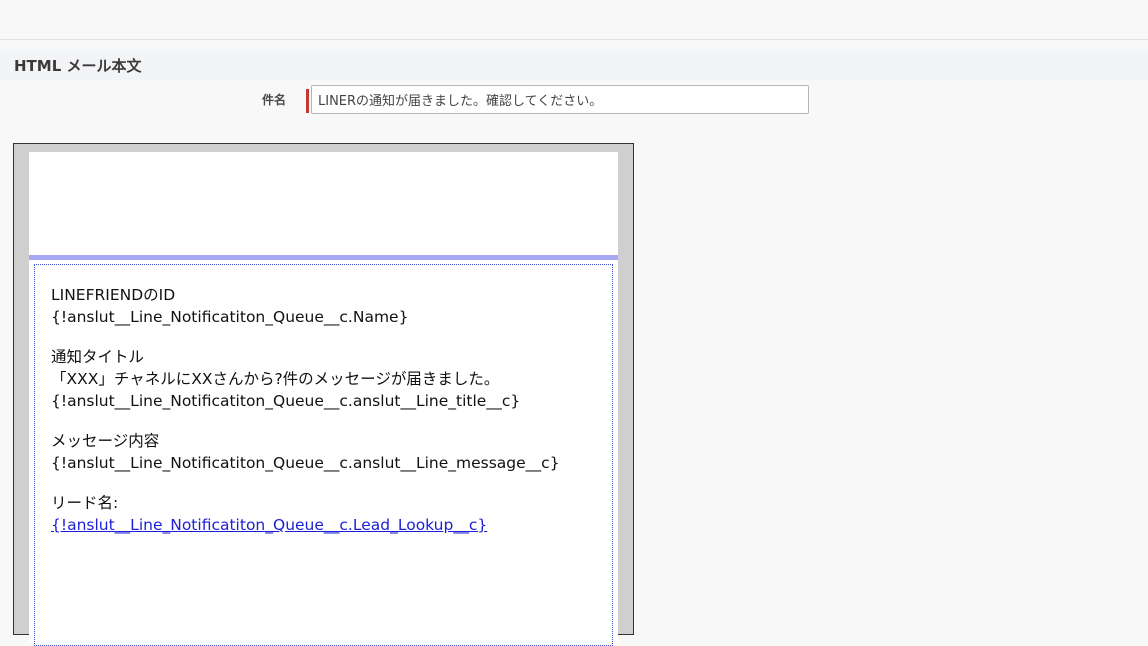 This screenshot has height=646, width=1148. I want to click on section-title: HTML メール本文, so click(78, 66).